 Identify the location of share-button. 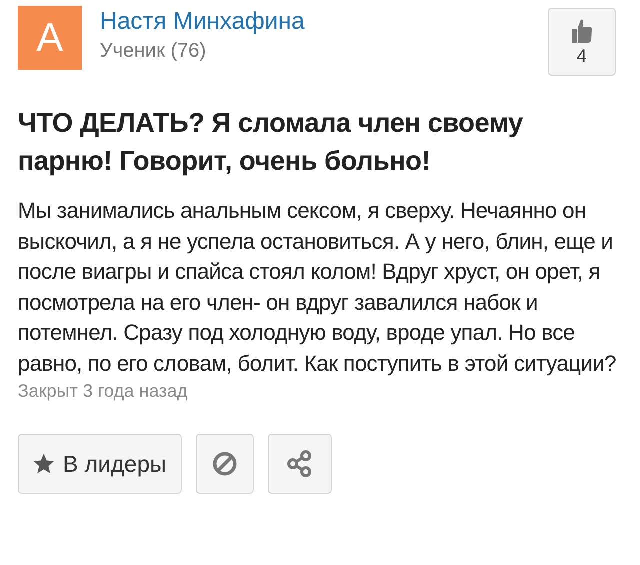
(300, 464).